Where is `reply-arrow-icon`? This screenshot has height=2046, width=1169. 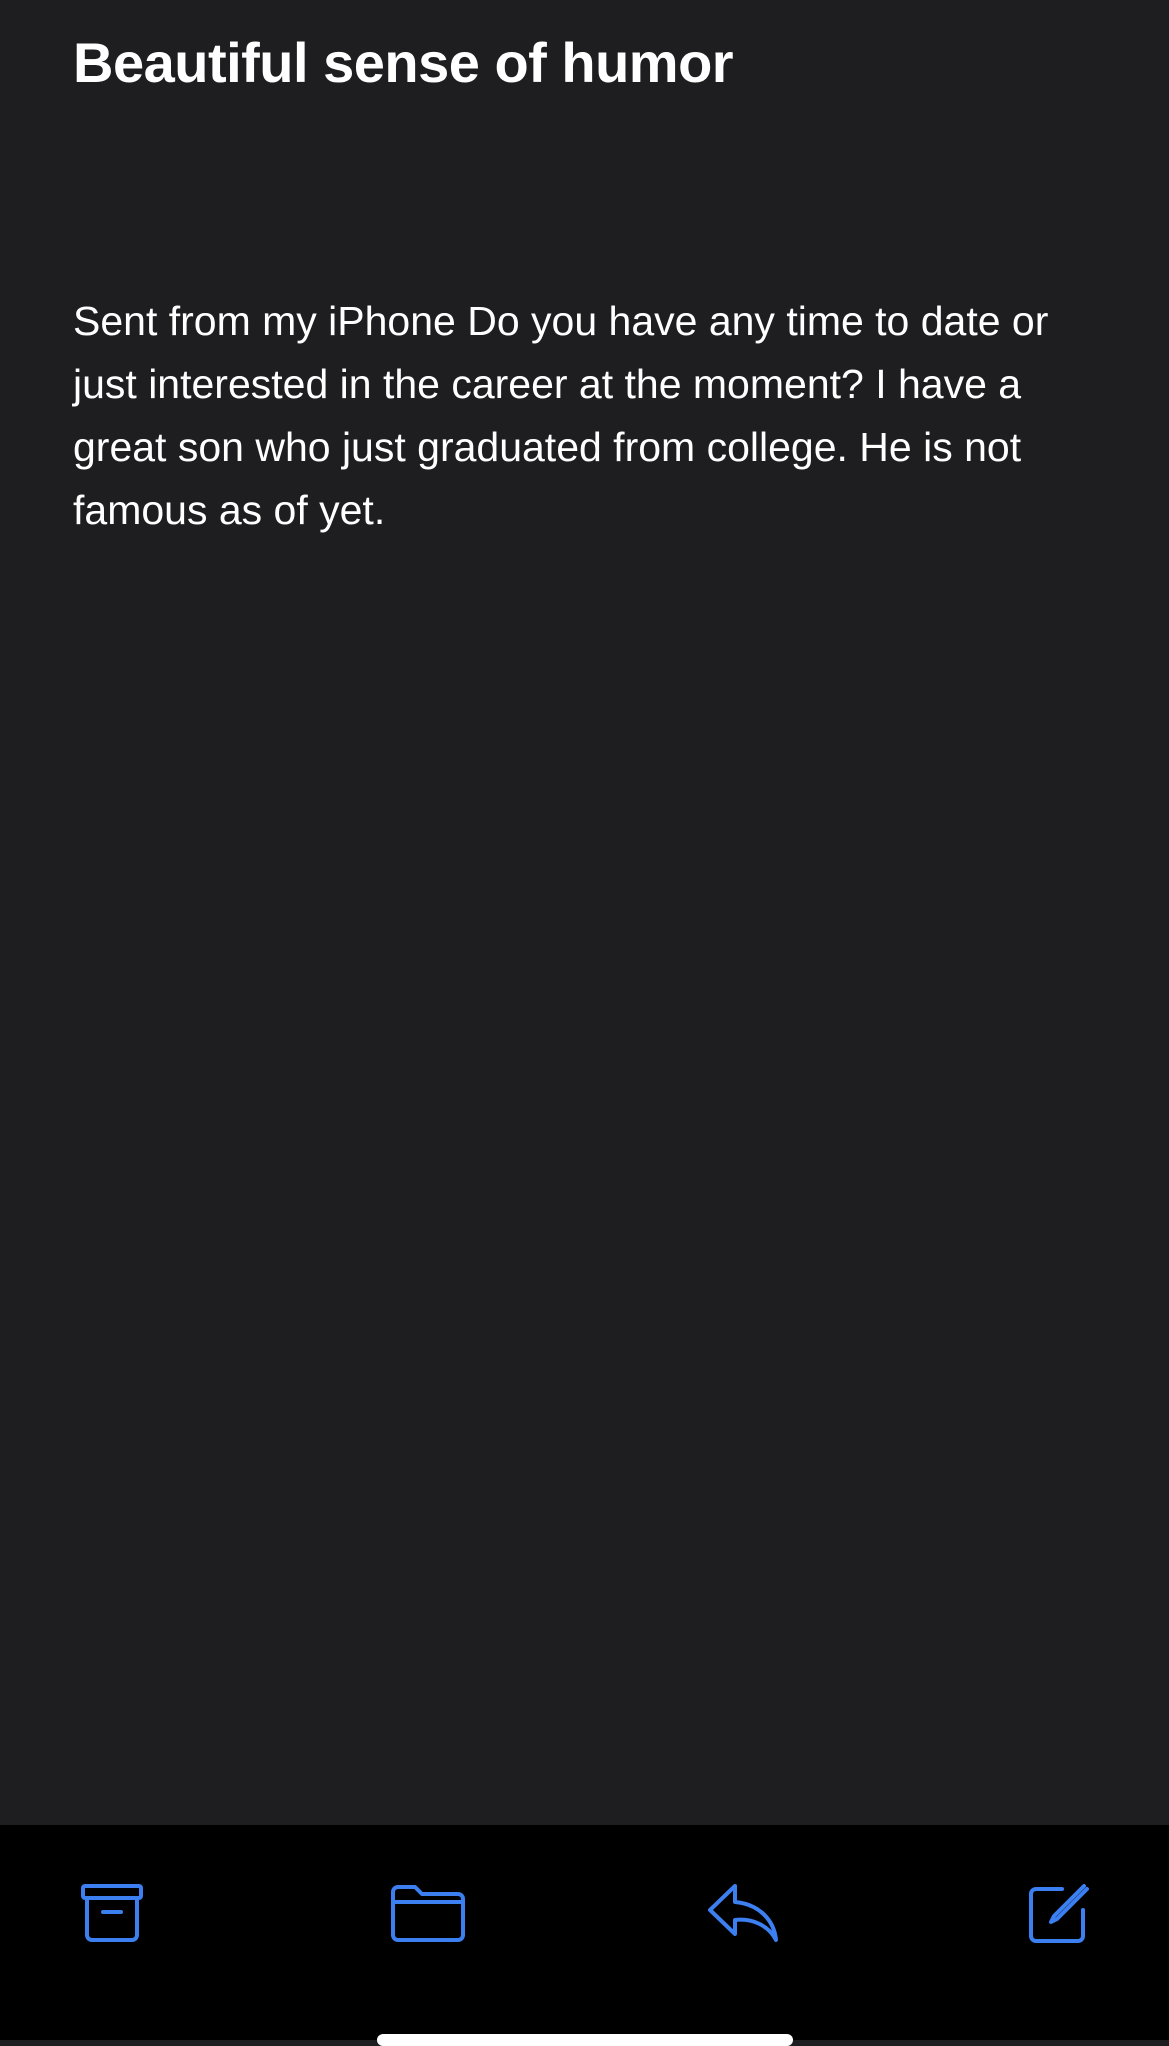 reply-arrow-icon is located at coordinates (743, 1913).